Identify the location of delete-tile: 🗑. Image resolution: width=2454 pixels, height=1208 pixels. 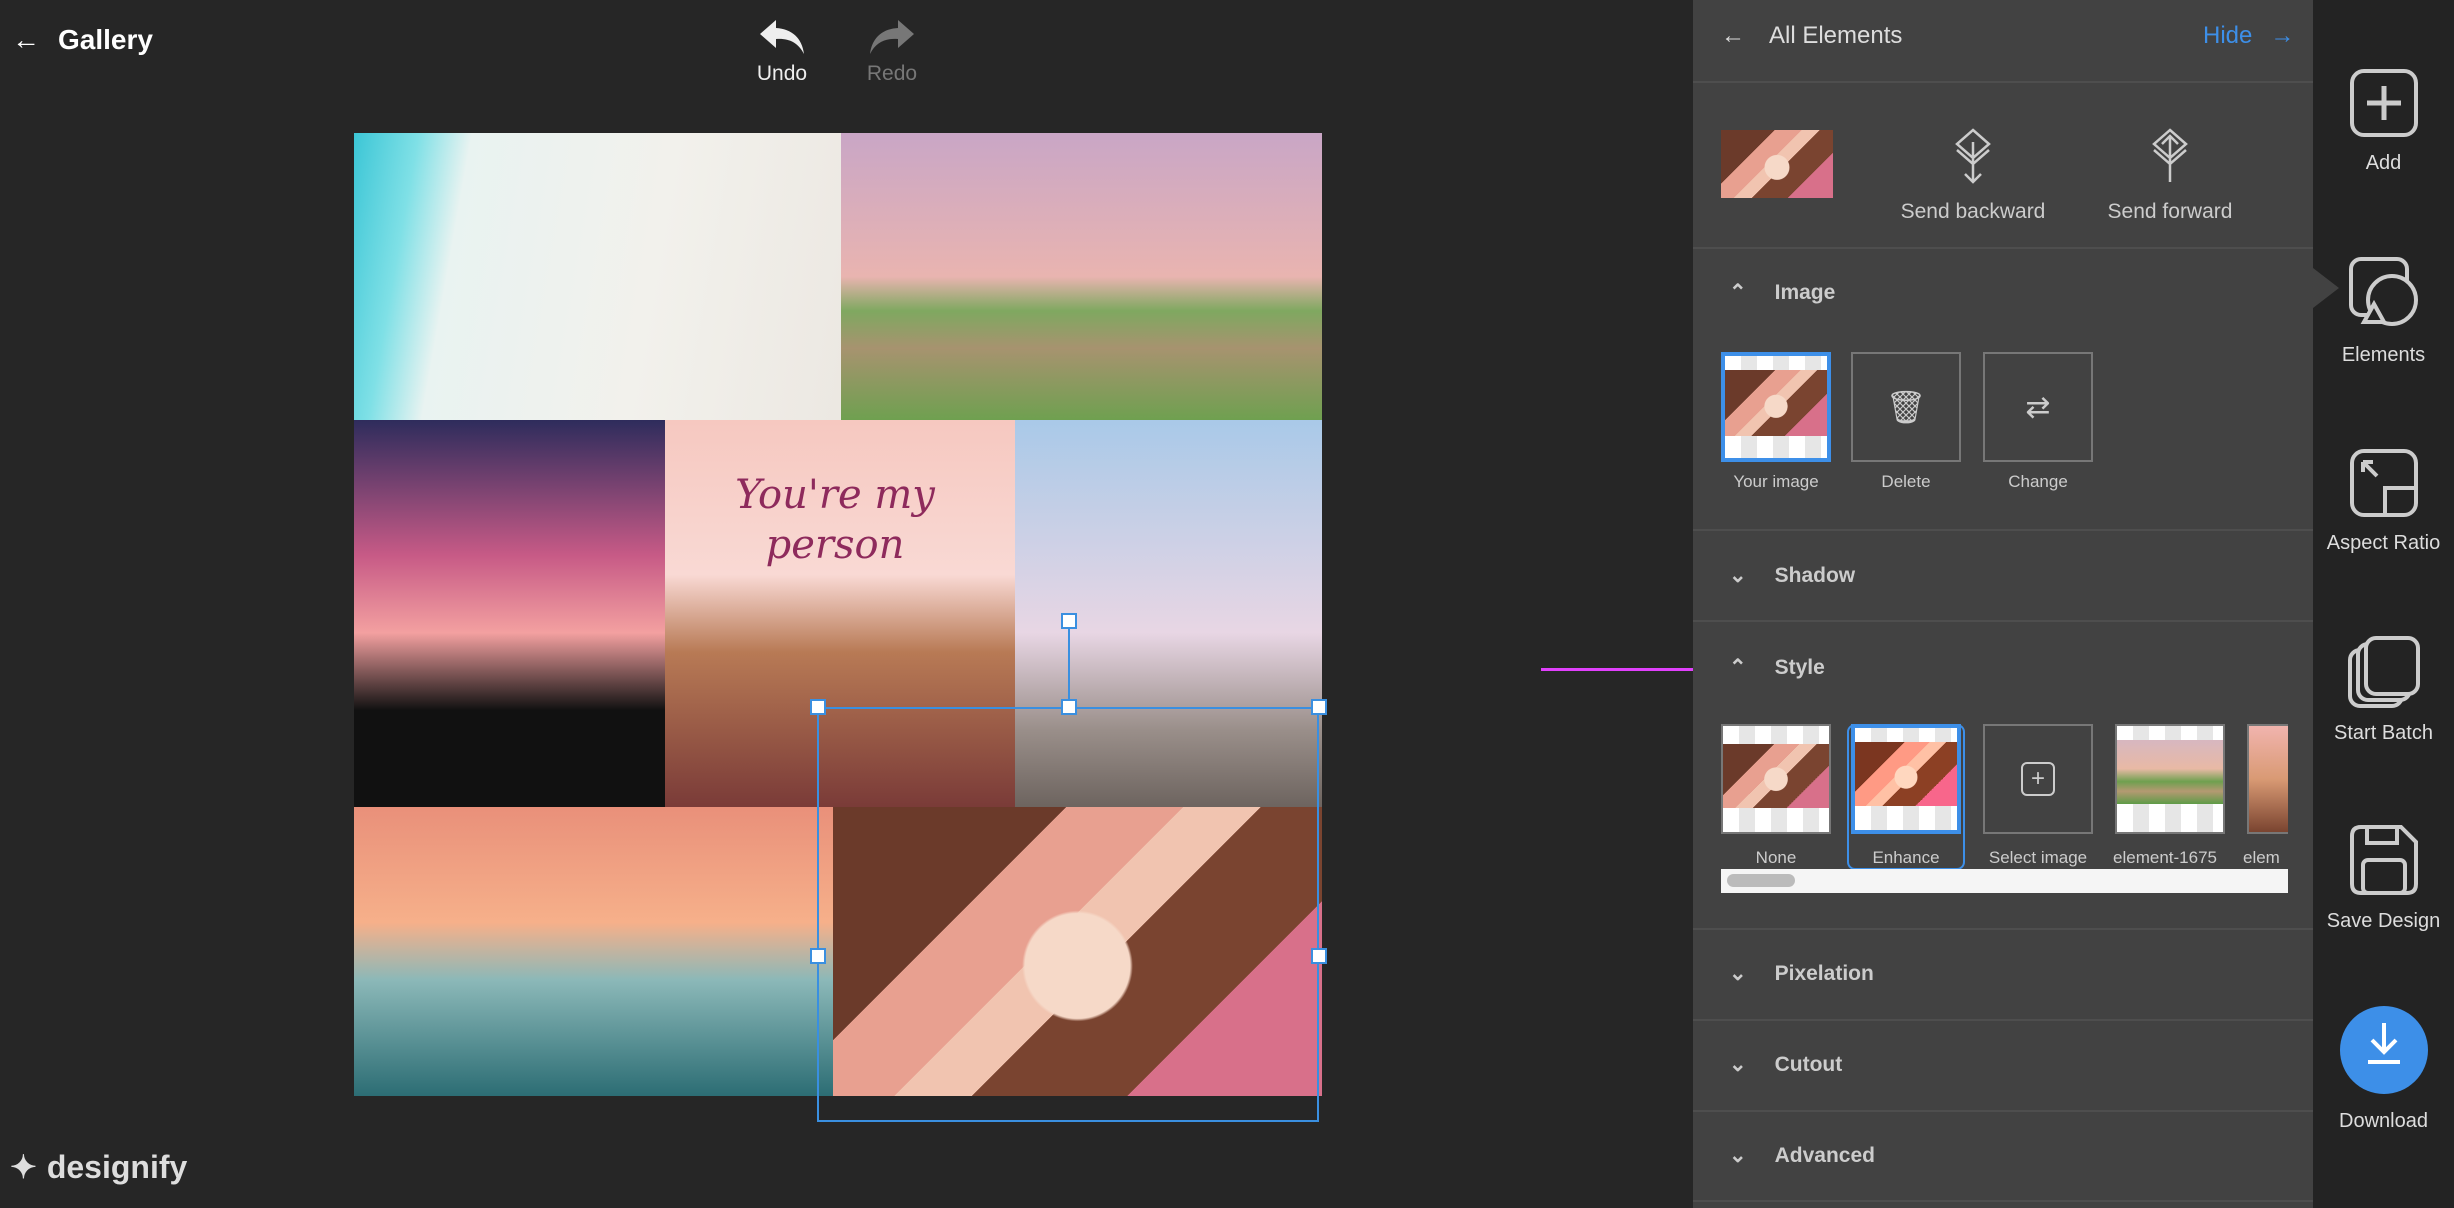
(1906, 407).